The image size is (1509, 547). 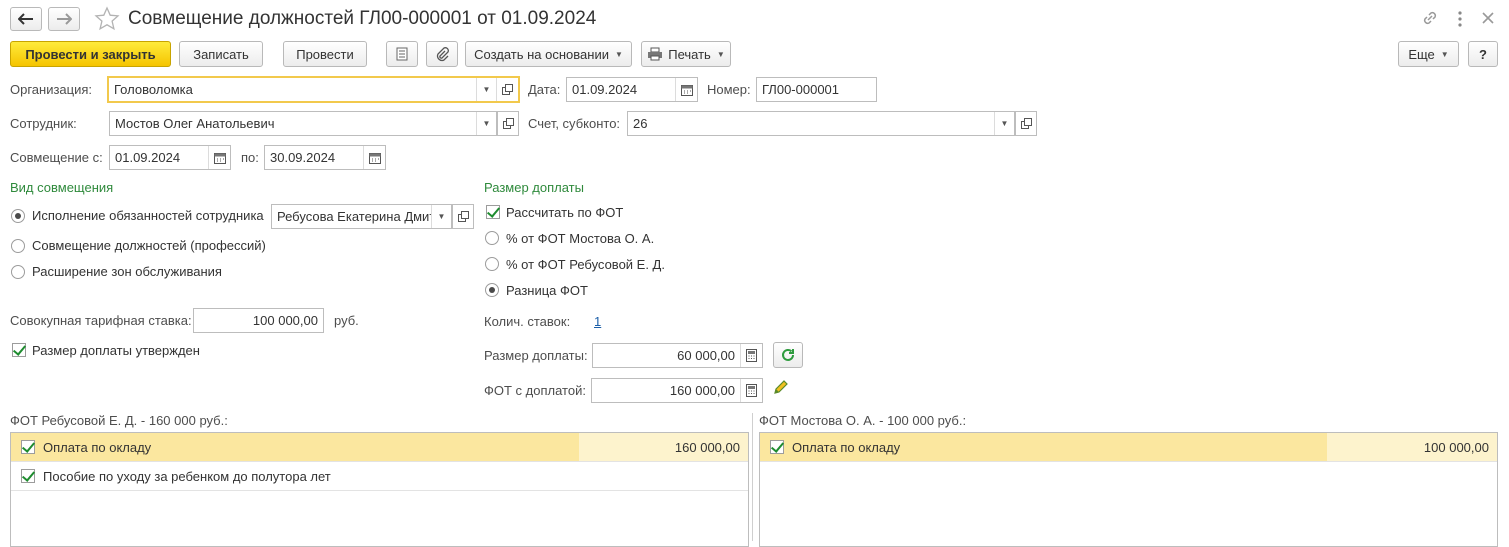 I want to click on pencil-icon, so click(x=781, y=387).